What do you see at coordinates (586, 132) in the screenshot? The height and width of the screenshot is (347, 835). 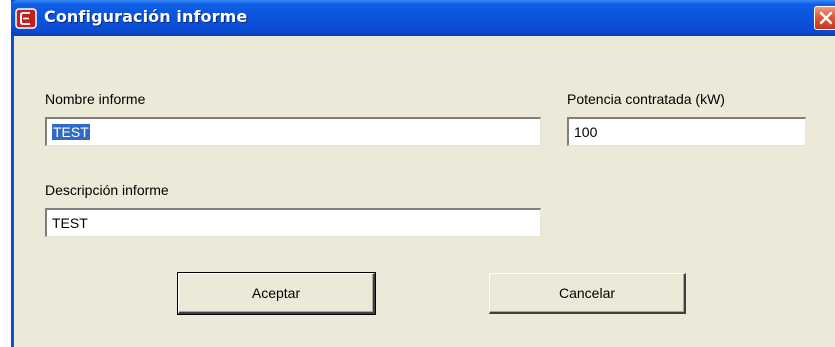 I see `potencia-contratada-value: 100` at bounding box center [586, 132].